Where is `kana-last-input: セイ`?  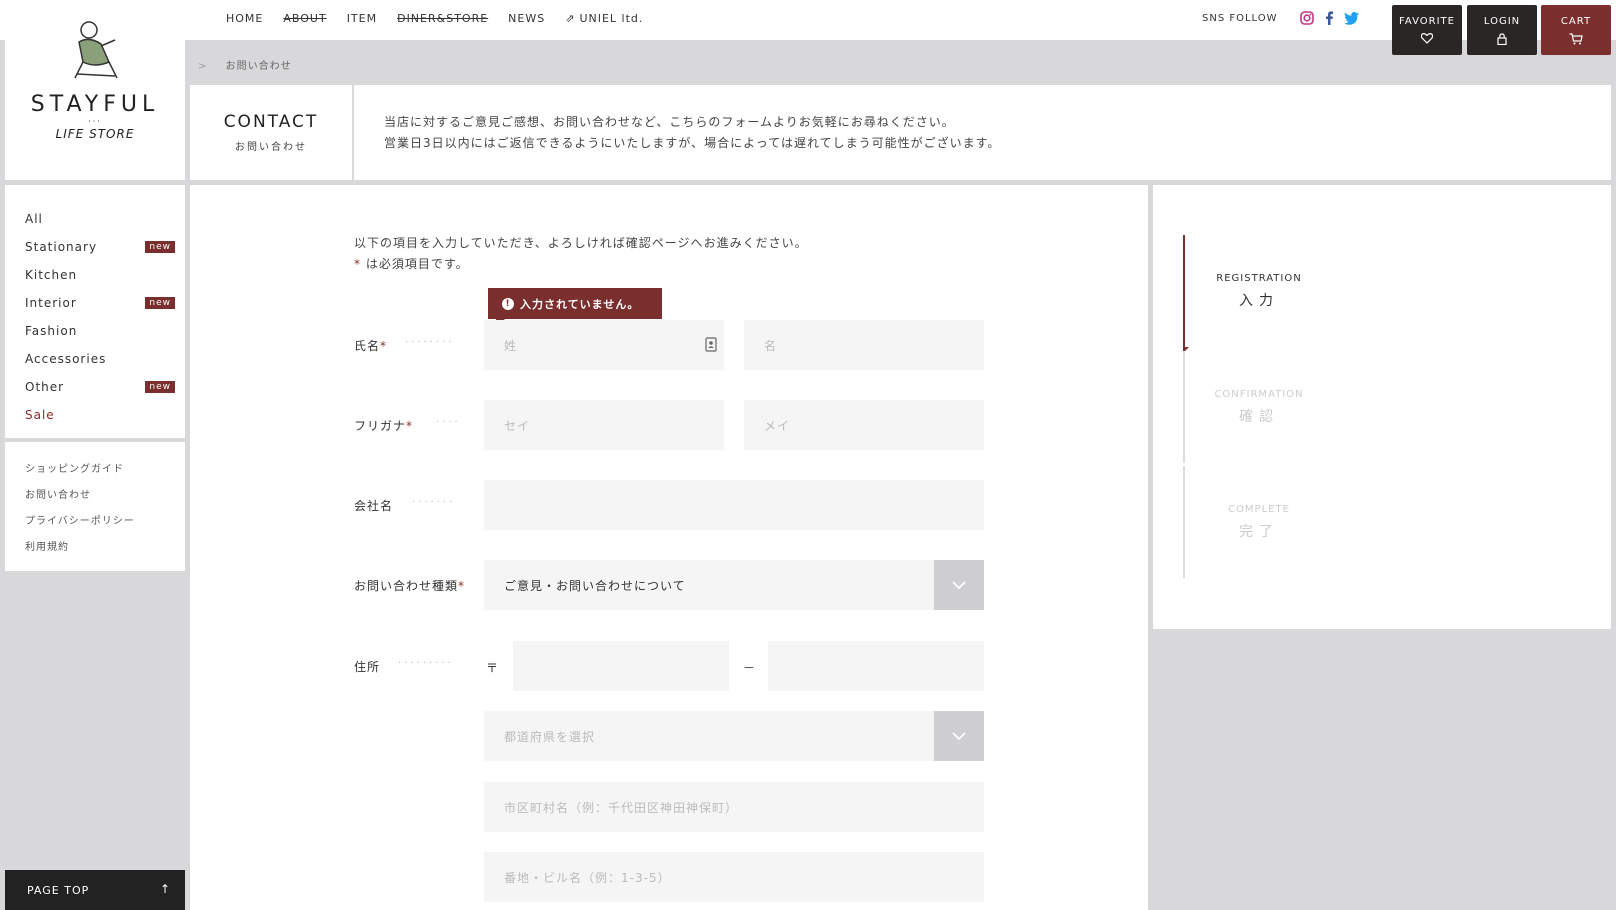 kana-last-input: セイ is located at coordinates (604, 425).